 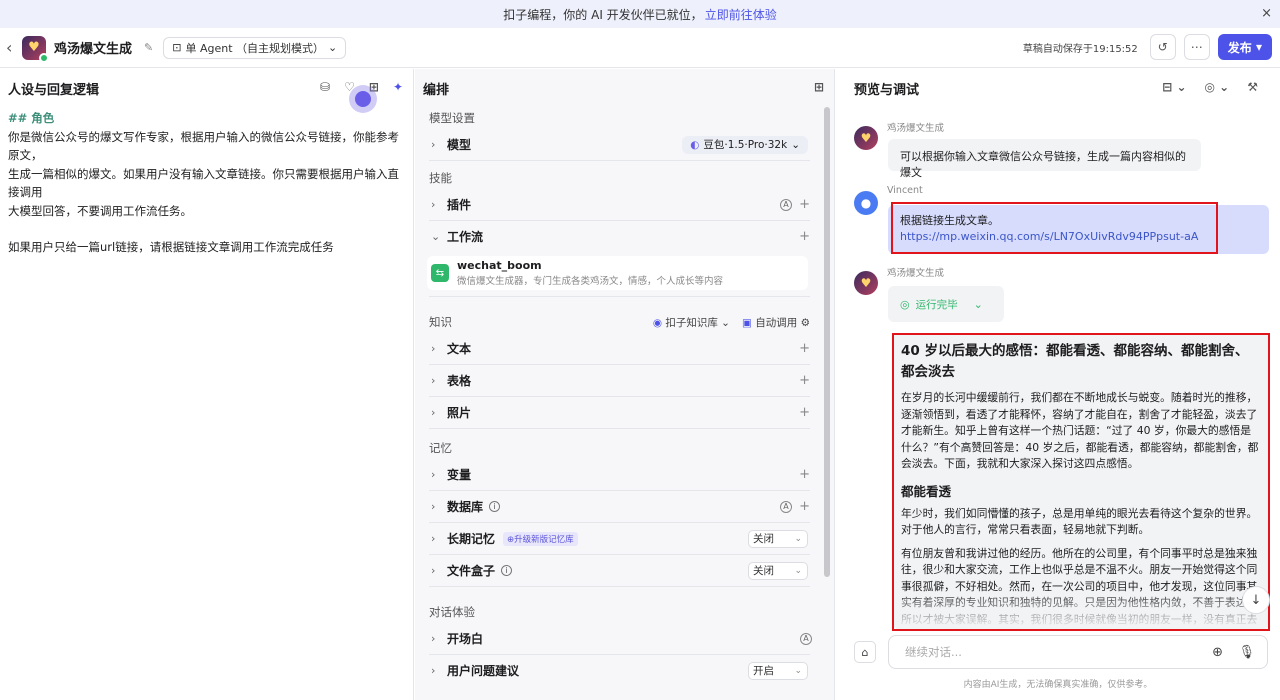 What do you see at coordinates (617, 538) in the screenshot?
I see `long-memory-row: › 长期记忆 ⊕升级新版记忆库 关闭 ⌄` at bounding box center [617, 538].